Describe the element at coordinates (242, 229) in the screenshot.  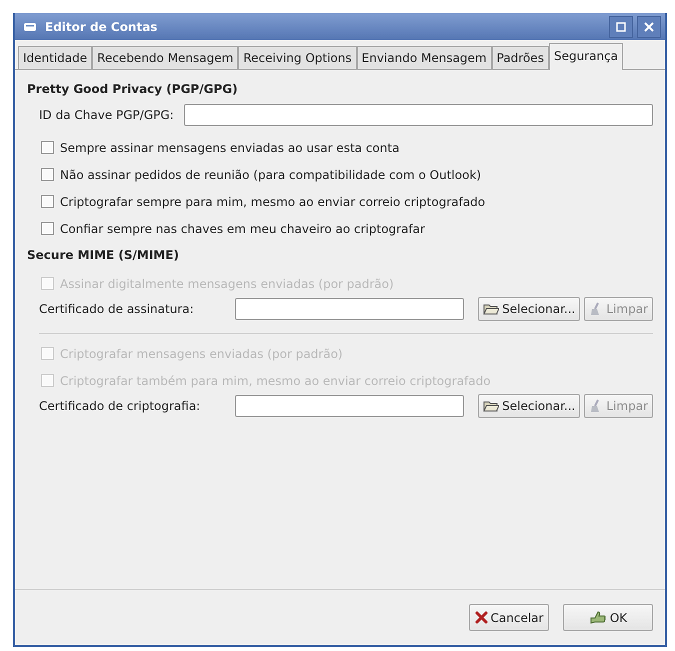
I see `checkbox-label: Confiar sempre nas chaves em meu chaveiro ao criptografar` at that location.